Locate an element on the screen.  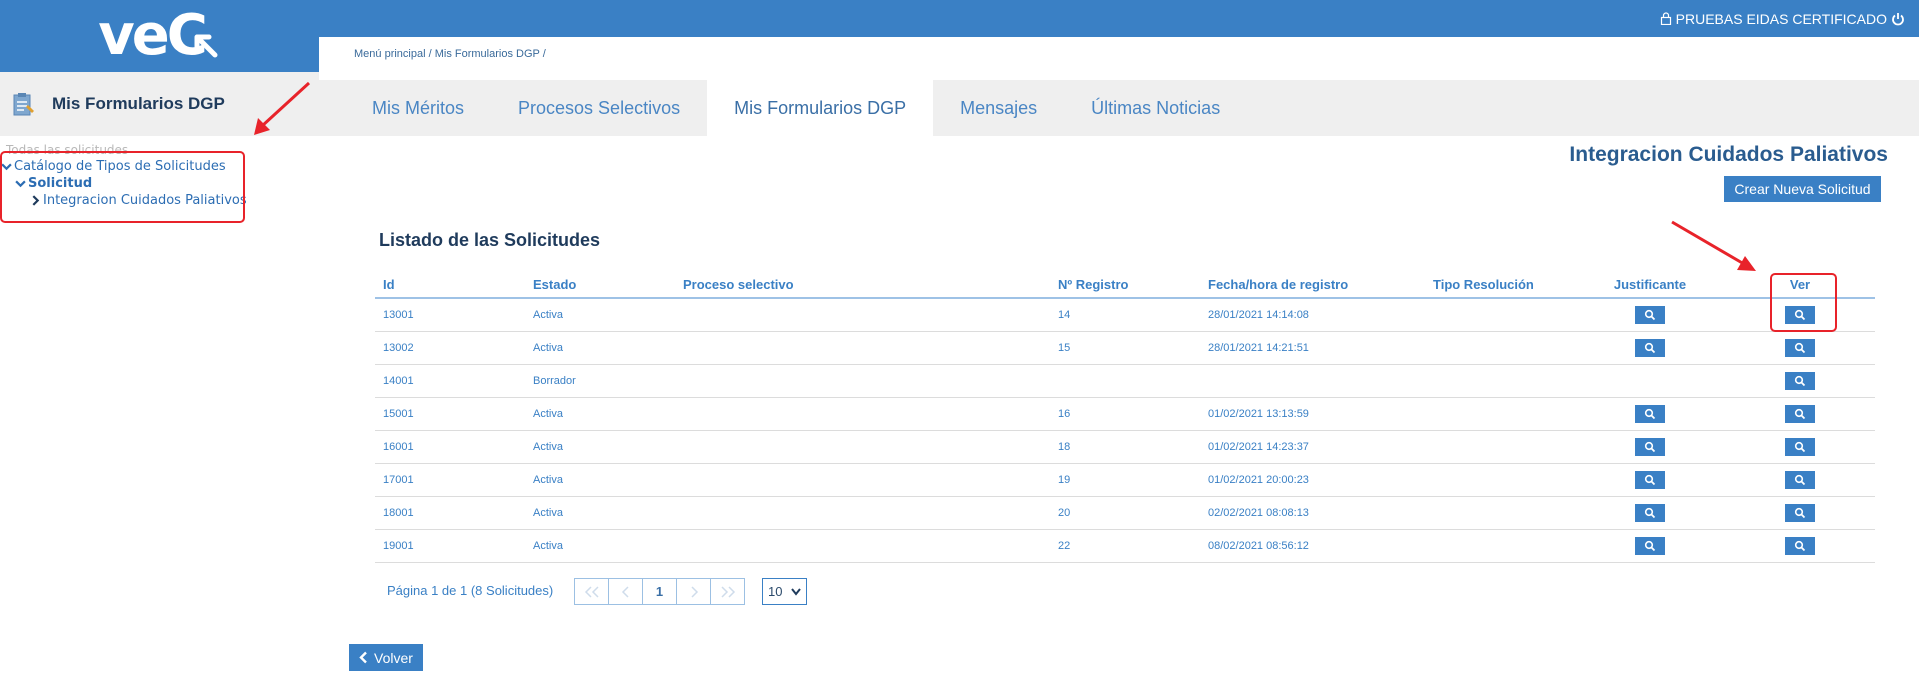
cell-registro: 19 is located at coordinates (1125, 480).